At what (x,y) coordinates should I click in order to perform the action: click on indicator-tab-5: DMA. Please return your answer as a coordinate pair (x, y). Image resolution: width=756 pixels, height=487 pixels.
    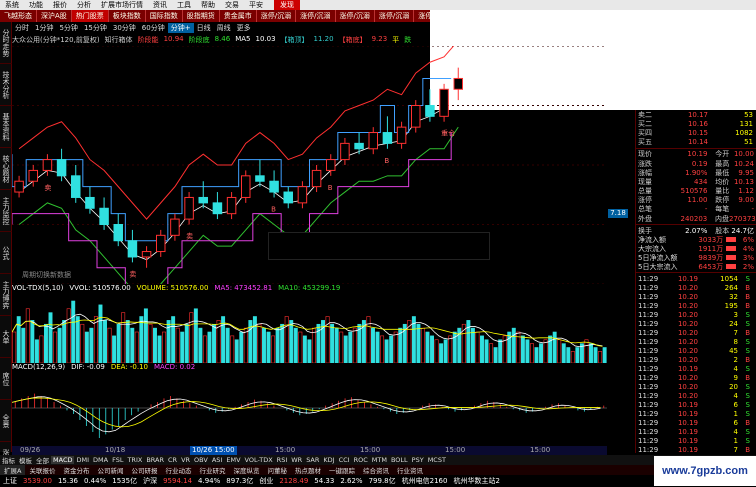
    Looking at the image, I should click on (100, 460).